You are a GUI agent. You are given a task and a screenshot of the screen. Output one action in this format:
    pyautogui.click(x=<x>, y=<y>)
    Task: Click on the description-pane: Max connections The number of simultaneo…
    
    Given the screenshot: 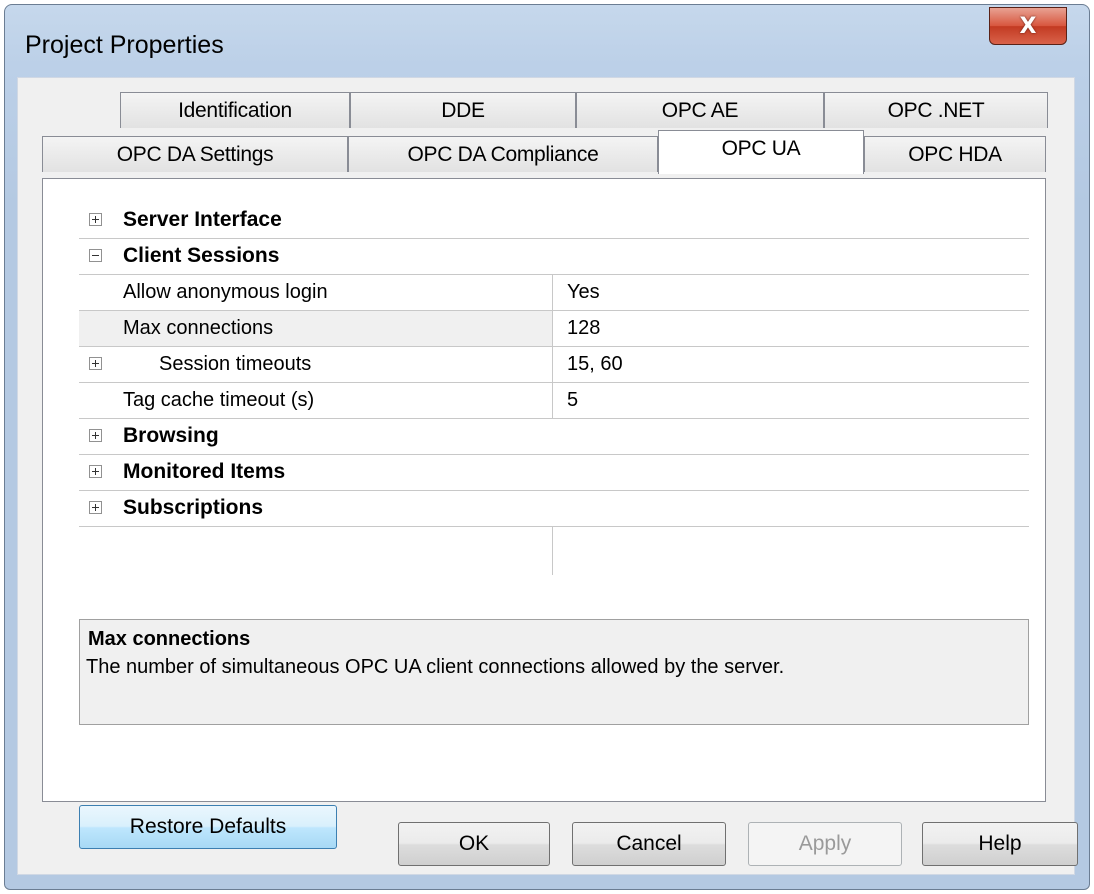 What is the action you would take?
    pyautogui.click(x=554, y=672)
    